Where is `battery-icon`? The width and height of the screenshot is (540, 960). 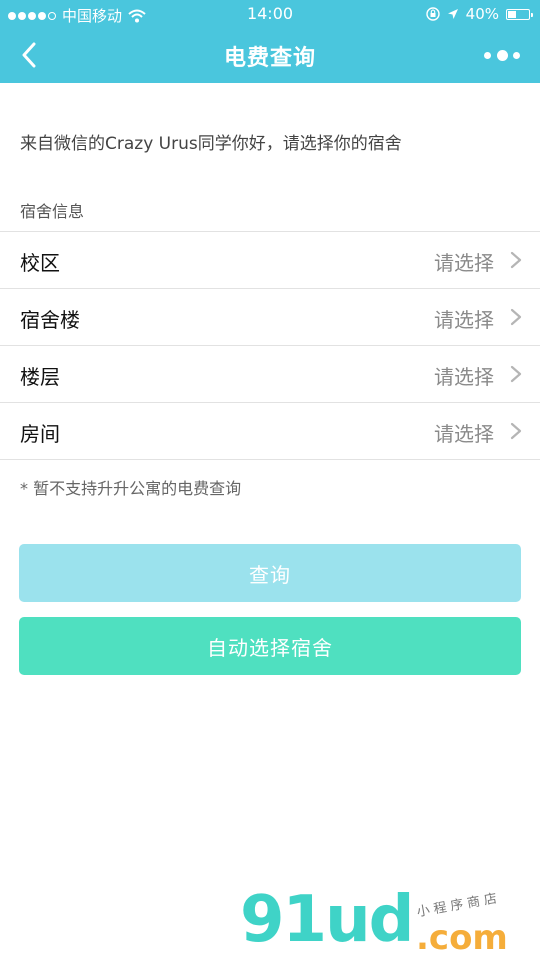 battery-icon is located at coordinates (519, 14).